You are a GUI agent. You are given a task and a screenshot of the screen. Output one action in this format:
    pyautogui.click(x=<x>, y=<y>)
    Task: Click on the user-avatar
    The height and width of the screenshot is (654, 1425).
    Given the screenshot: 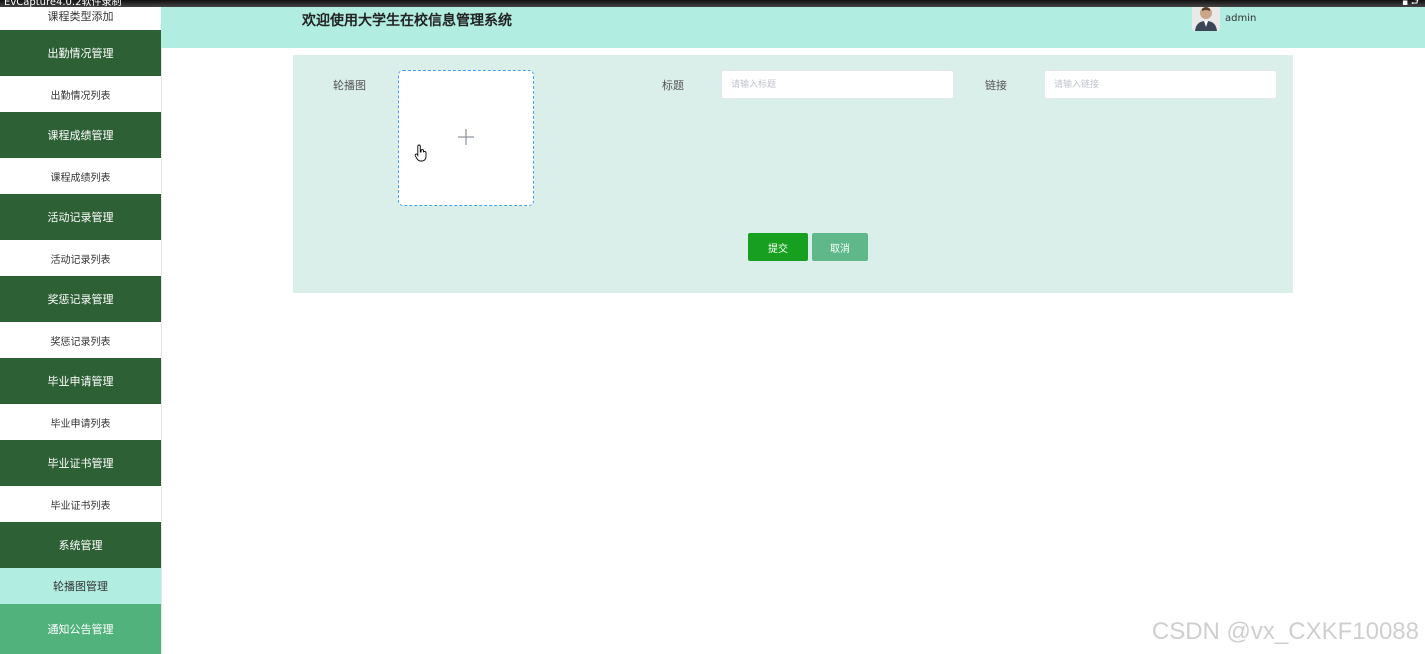 What is the action you would take?
    pyautogui.click(x=1206, y=17)
    